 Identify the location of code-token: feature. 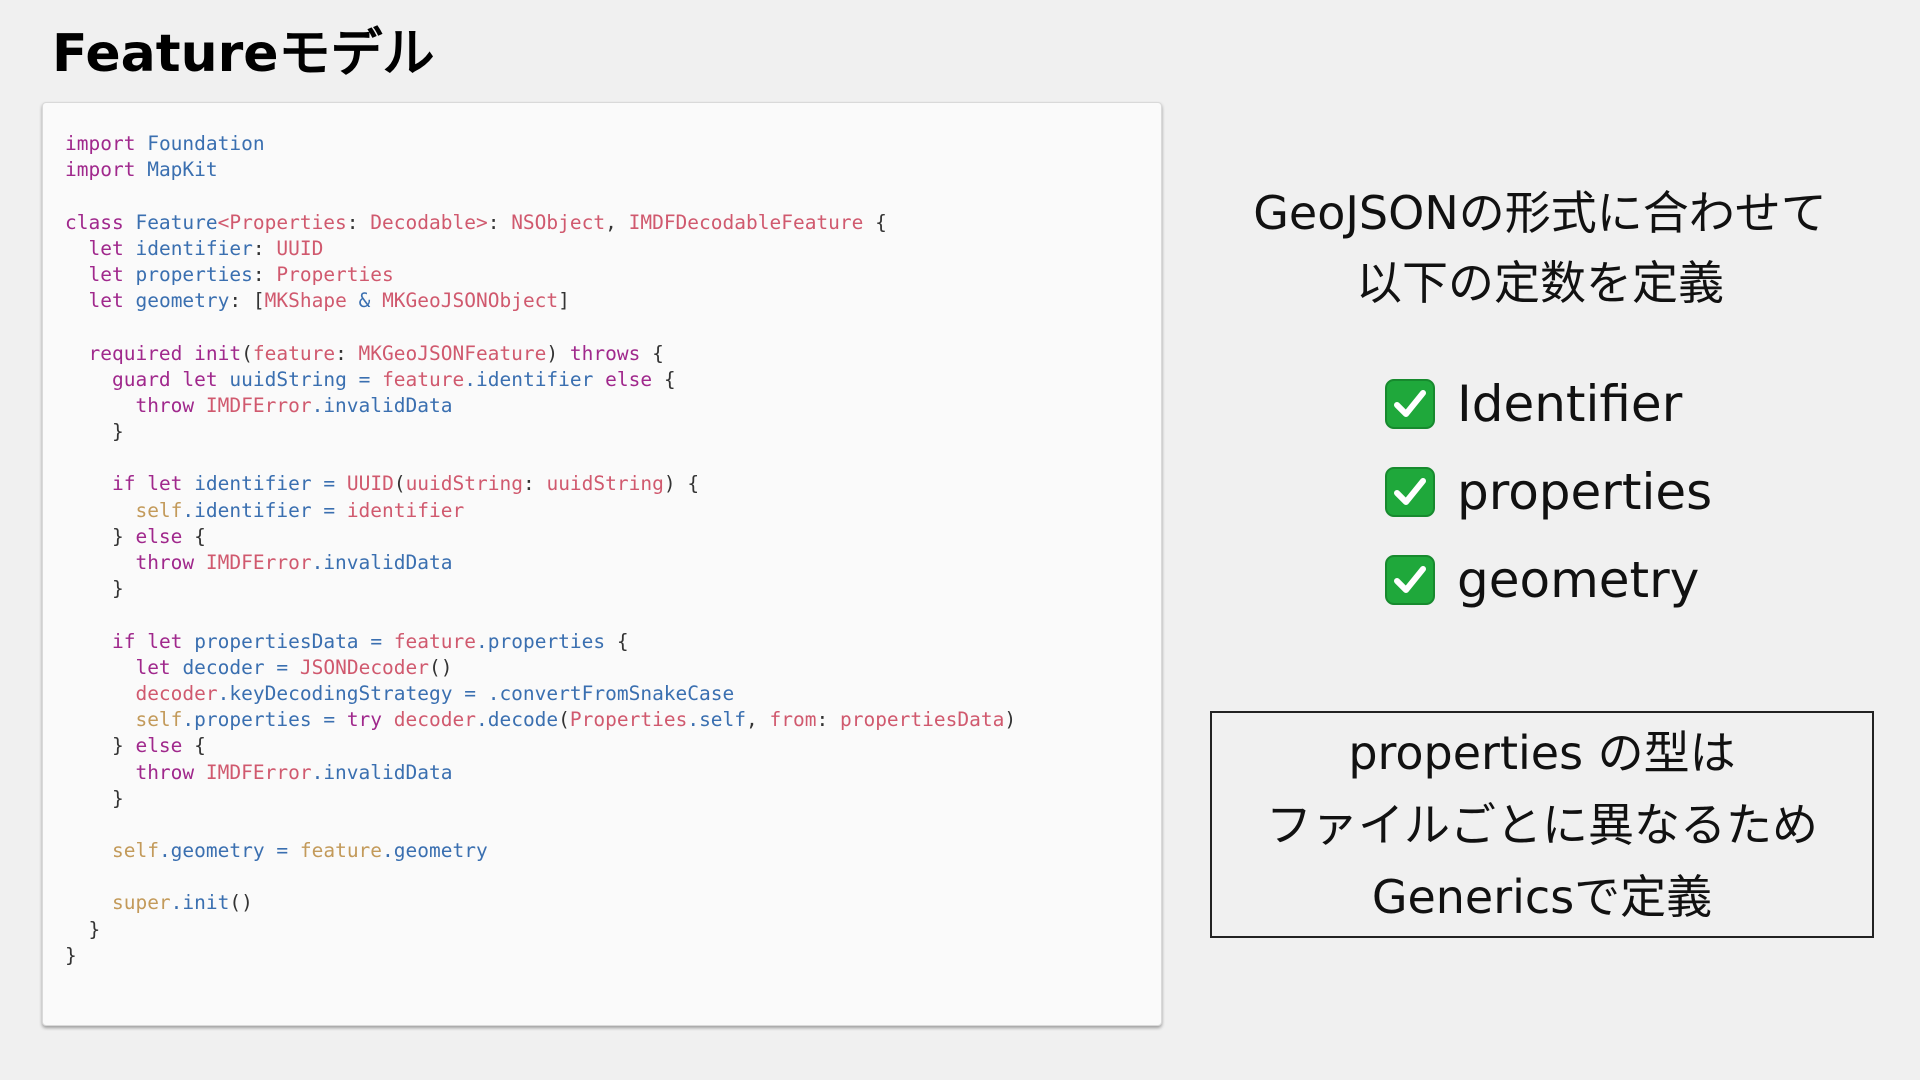
(423, 379).